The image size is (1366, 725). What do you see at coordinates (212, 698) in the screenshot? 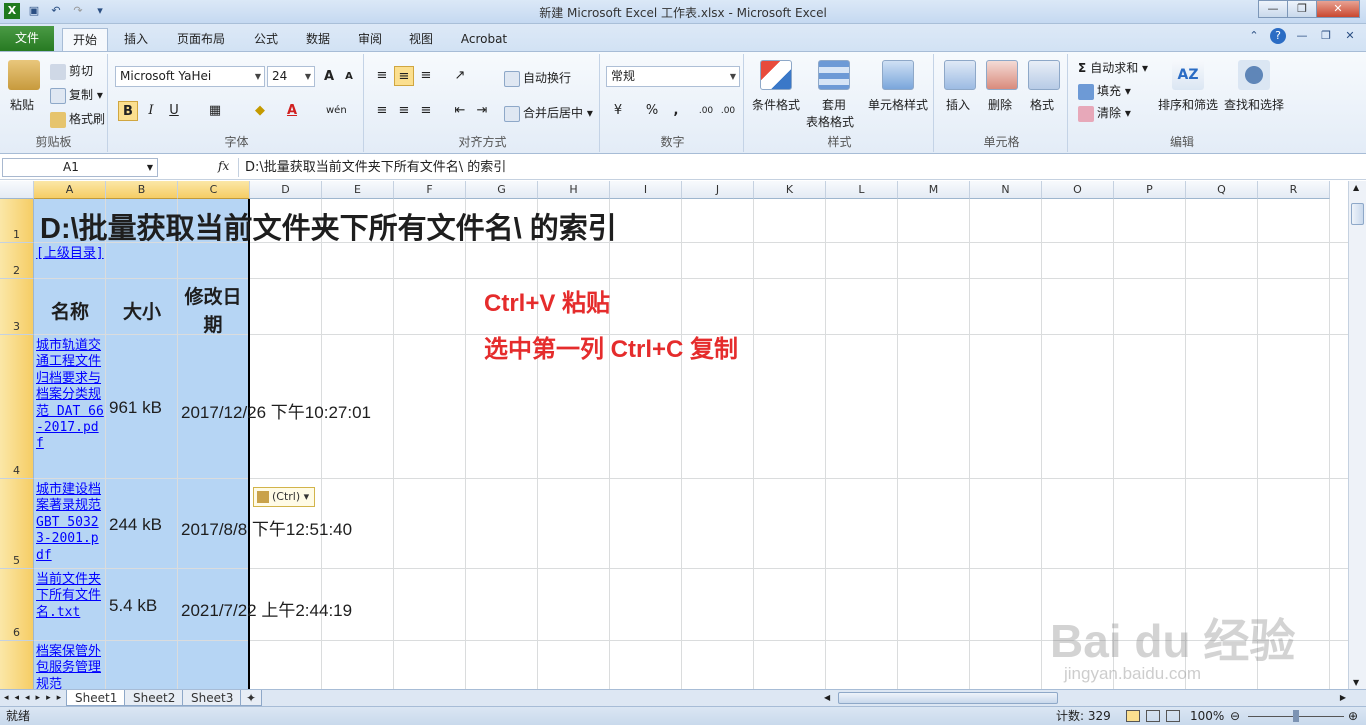
I see `sheet-tab-sheet3: Sheet3` at bounding box center [212, 698].